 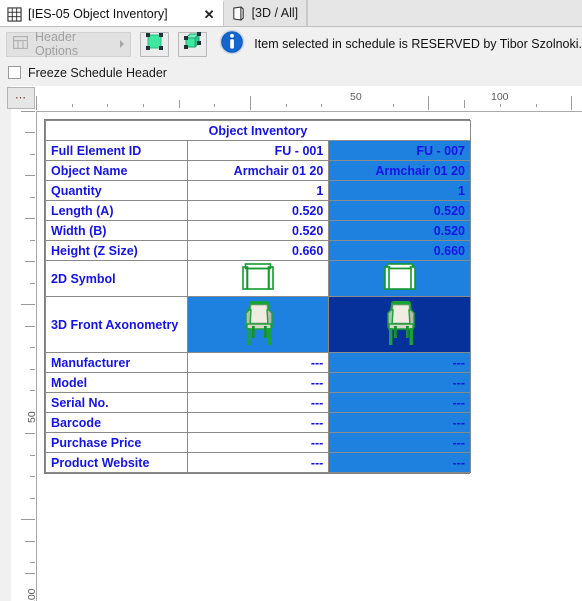 I want to click on ruler-corner-button: ⋯, so click(x=21, y=98).